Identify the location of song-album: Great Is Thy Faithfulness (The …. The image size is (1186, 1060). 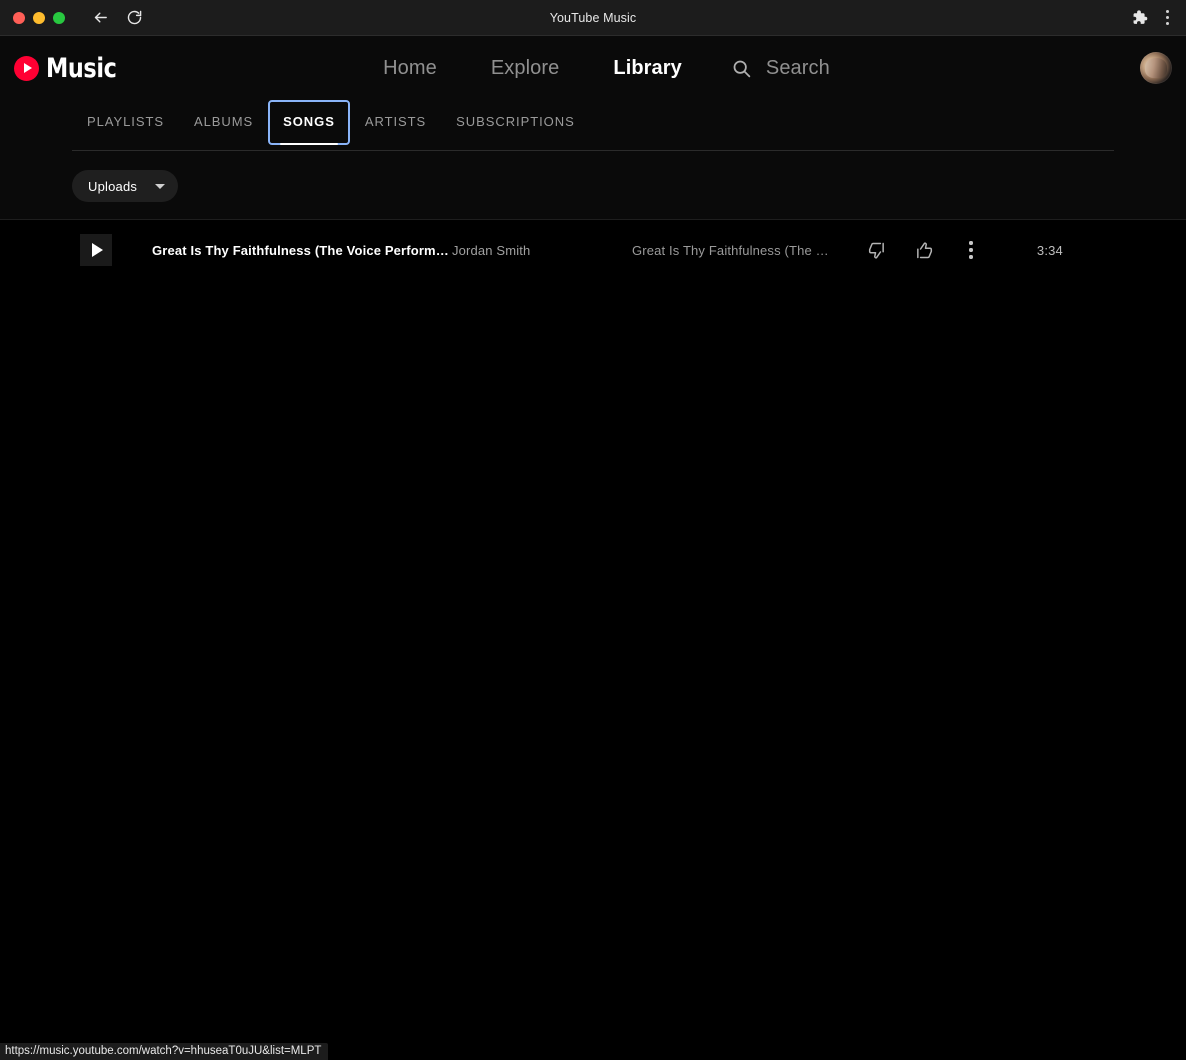
(737, 250).